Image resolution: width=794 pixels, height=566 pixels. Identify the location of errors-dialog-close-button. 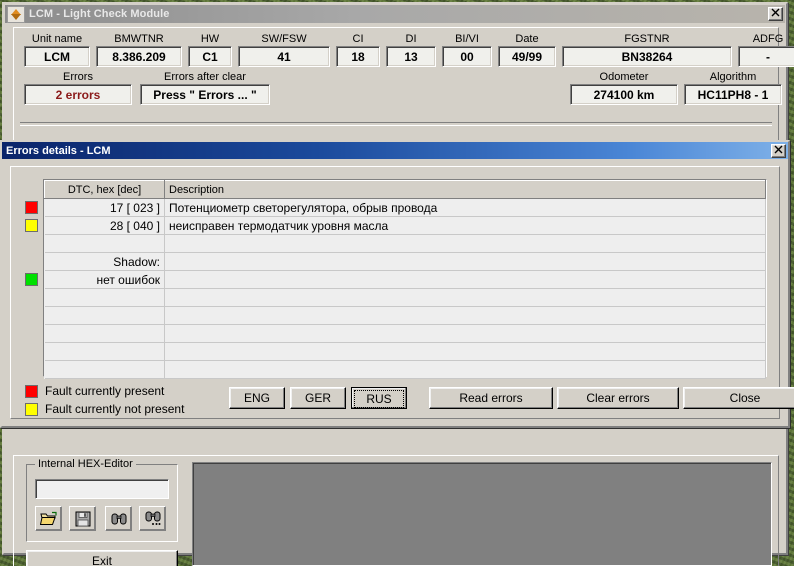
(778, 150).